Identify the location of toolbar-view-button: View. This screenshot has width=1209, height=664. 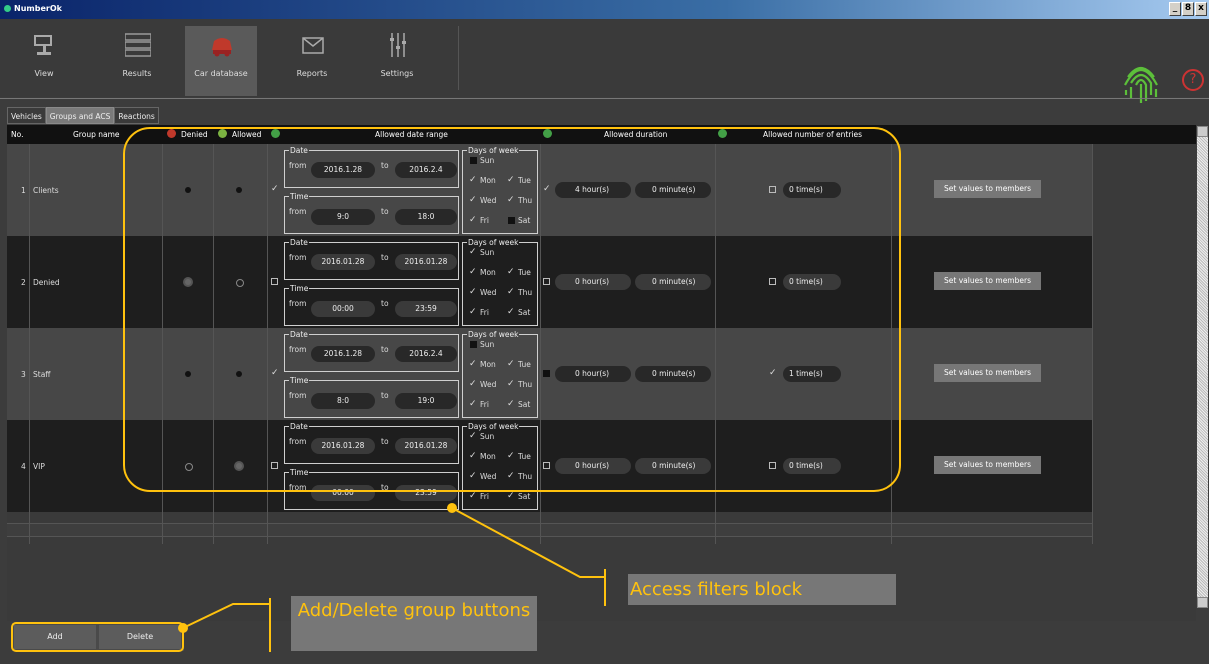
(44, 61).